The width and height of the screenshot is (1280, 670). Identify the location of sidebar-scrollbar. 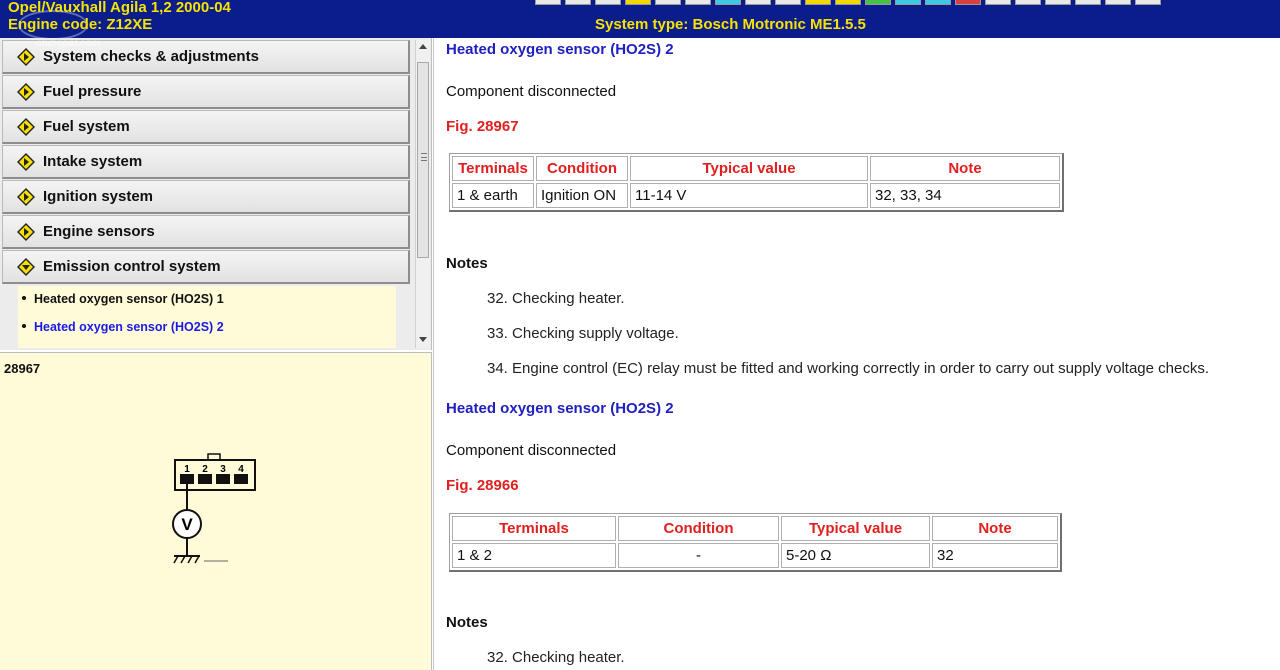
(422, 194).